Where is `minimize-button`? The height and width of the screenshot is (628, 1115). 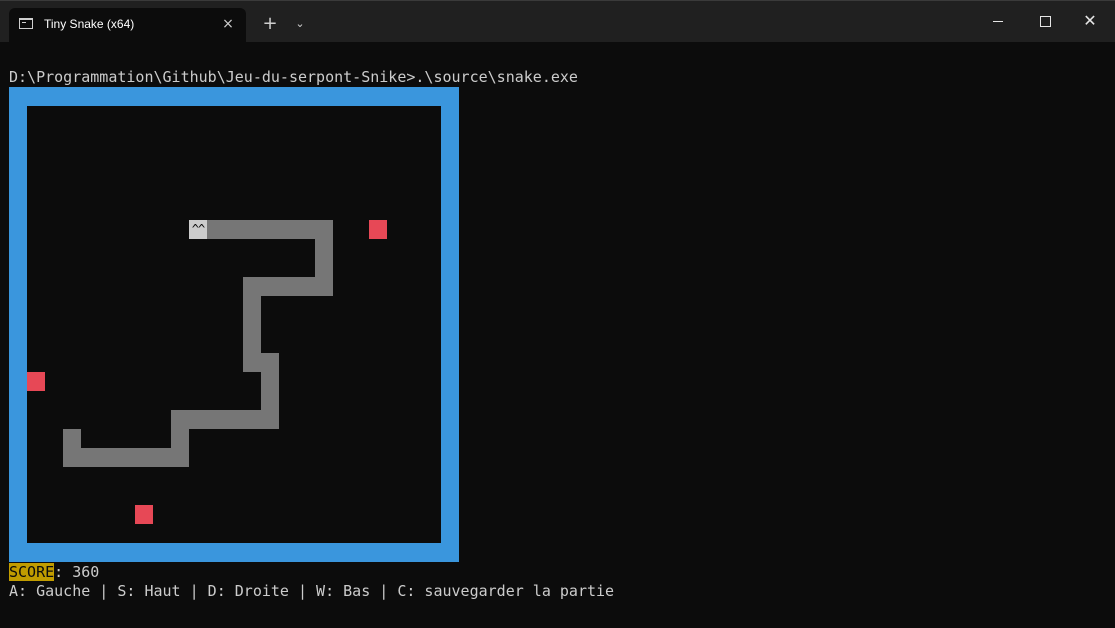
minimize-button is located at coordinates (998, 21).